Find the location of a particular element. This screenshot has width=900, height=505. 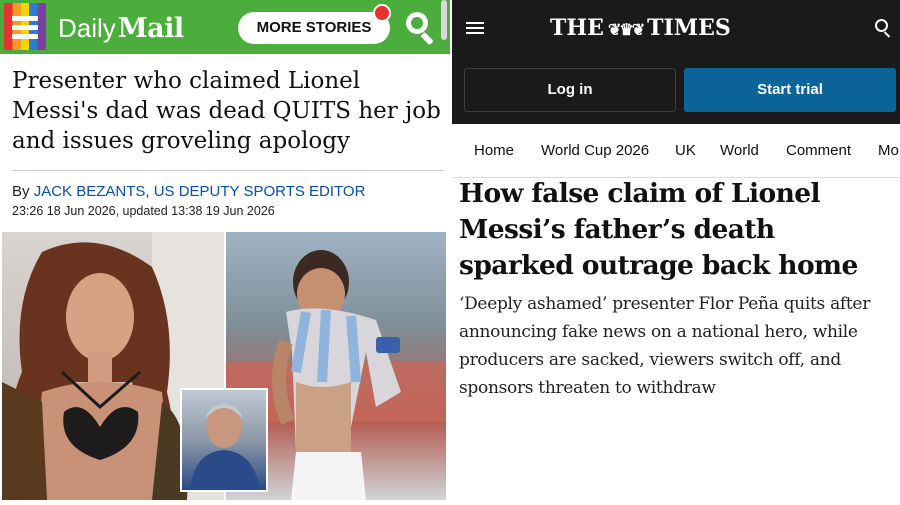

crest-icon: ❦♛❦ is located at coordinates (626, 29).